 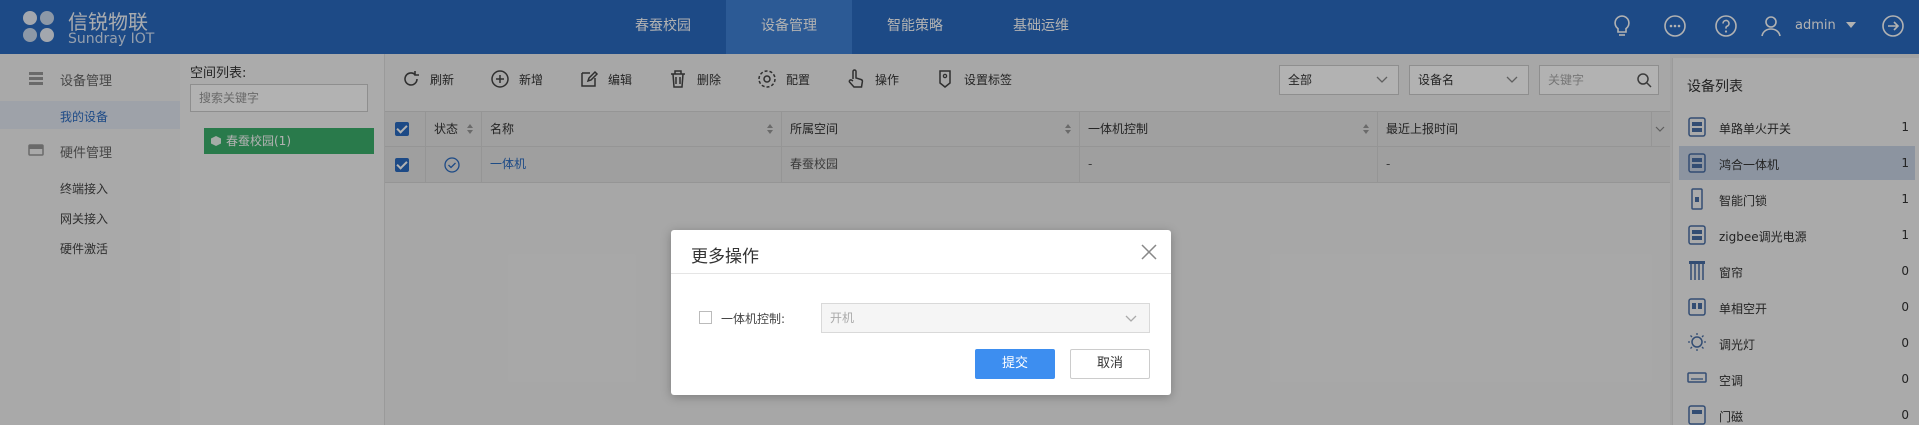 I want to click on dialog-header: 更多操作, so click(x=921, y=252).